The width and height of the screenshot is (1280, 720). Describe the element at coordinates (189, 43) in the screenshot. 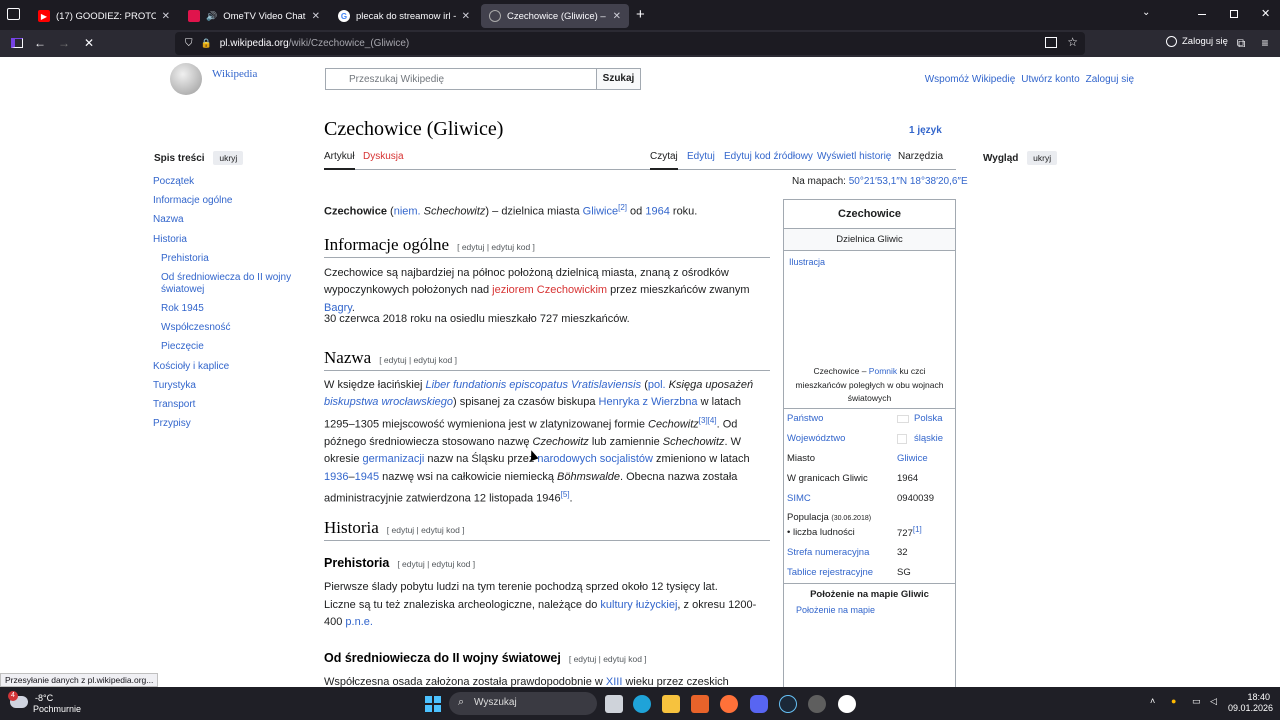

I see `tracking-shield-icon: ⛉` at that location.